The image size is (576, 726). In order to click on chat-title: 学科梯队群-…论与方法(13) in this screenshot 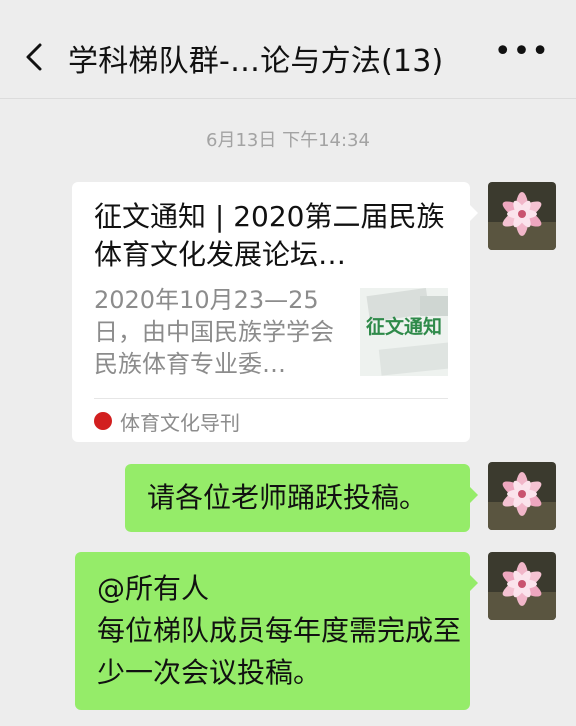, I will do `click(256, 61)`.